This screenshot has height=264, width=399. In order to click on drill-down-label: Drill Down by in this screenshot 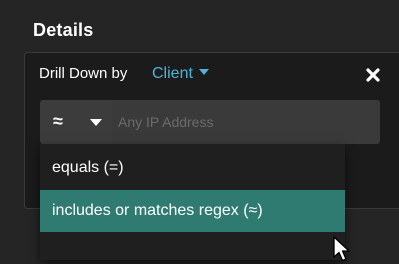, I will do `click(83, 73)`.